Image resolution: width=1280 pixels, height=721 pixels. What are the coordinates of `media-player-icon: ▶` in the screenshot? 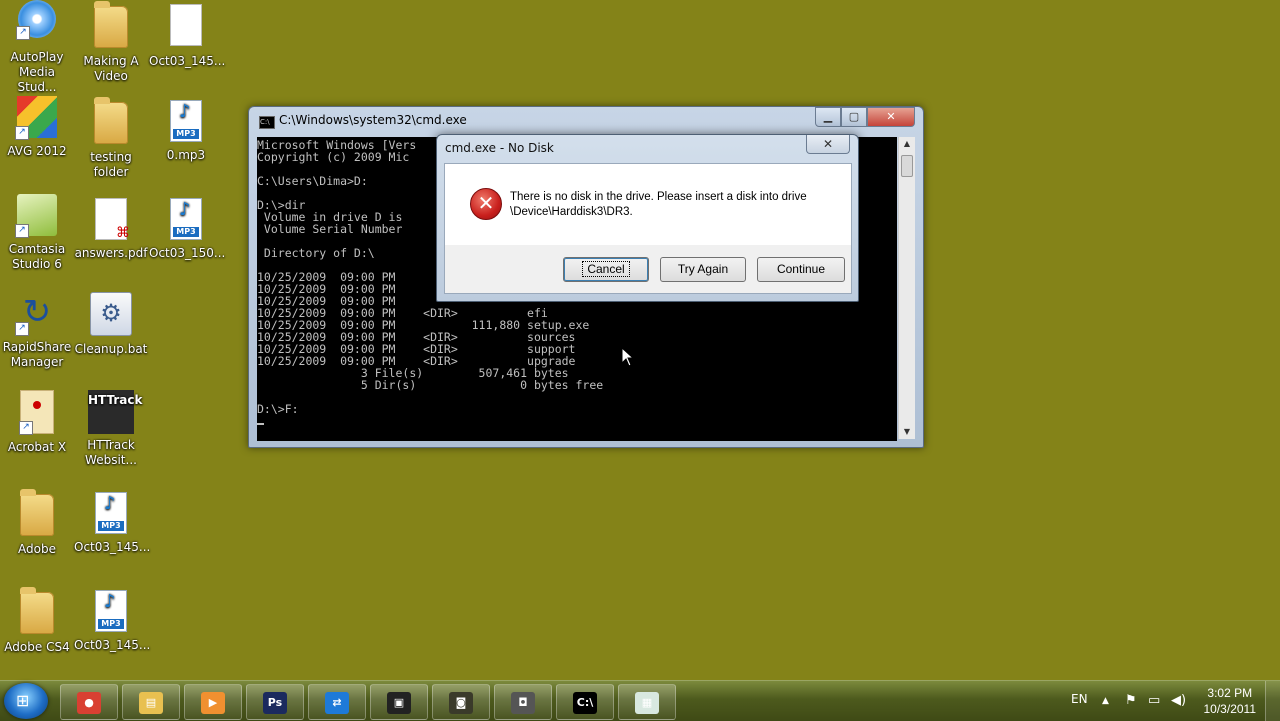 It's located at (213, 702).